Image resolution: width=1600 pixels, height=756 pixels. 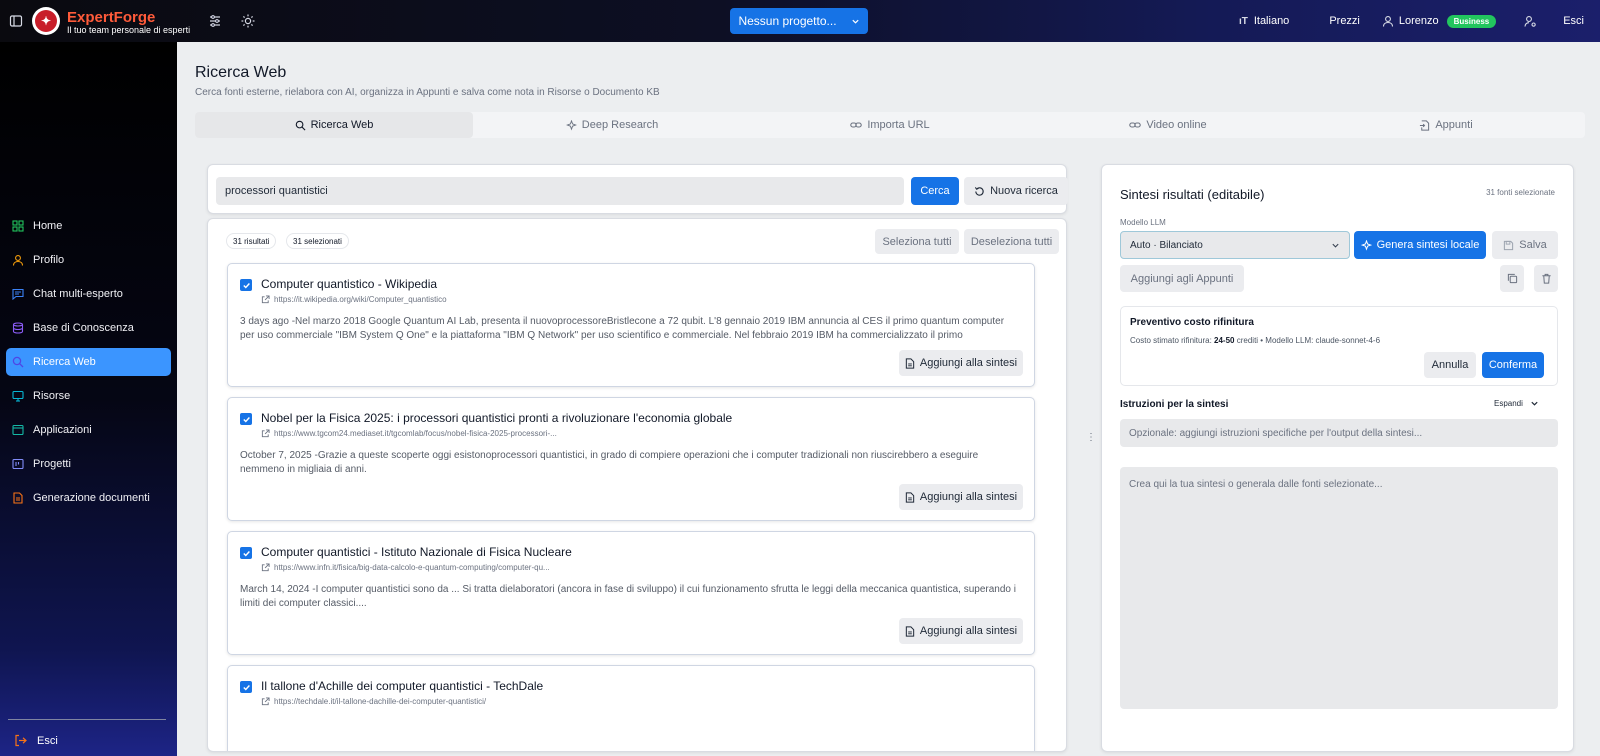 I want to click on logout-label: Esci, so click(x=47, y=740).